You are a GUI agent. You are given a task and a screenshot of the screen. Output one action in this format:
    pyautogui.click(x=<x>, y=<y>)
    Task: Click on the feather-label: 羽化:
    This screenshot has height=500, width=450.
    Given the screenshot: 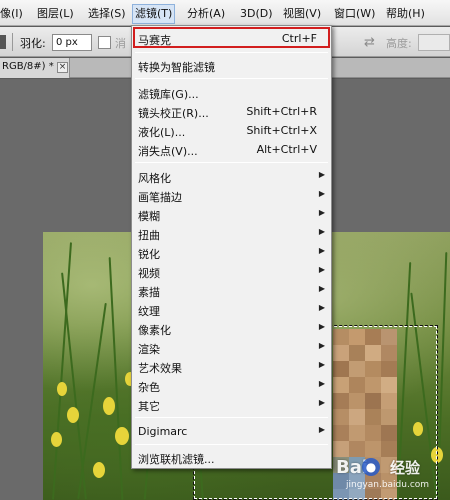 What is the action you would take?
    pyautogui.click(x=33, y=43)
    